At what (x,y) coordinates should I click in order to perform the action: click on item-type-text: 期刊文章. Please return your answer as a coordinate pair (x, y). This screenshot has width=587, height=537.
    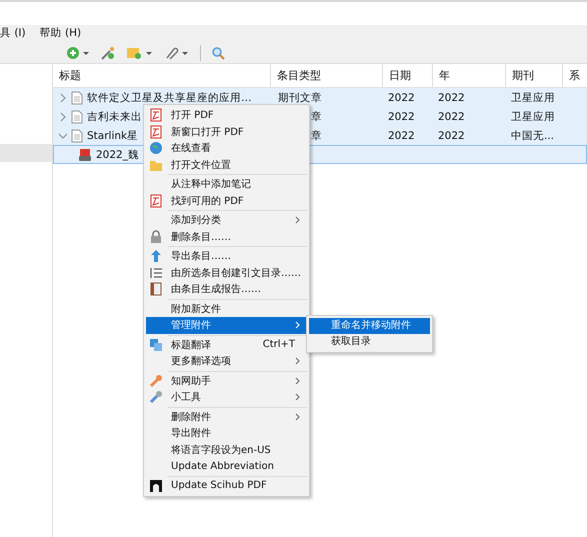
    Looking at the image, I should click on (300, 98).